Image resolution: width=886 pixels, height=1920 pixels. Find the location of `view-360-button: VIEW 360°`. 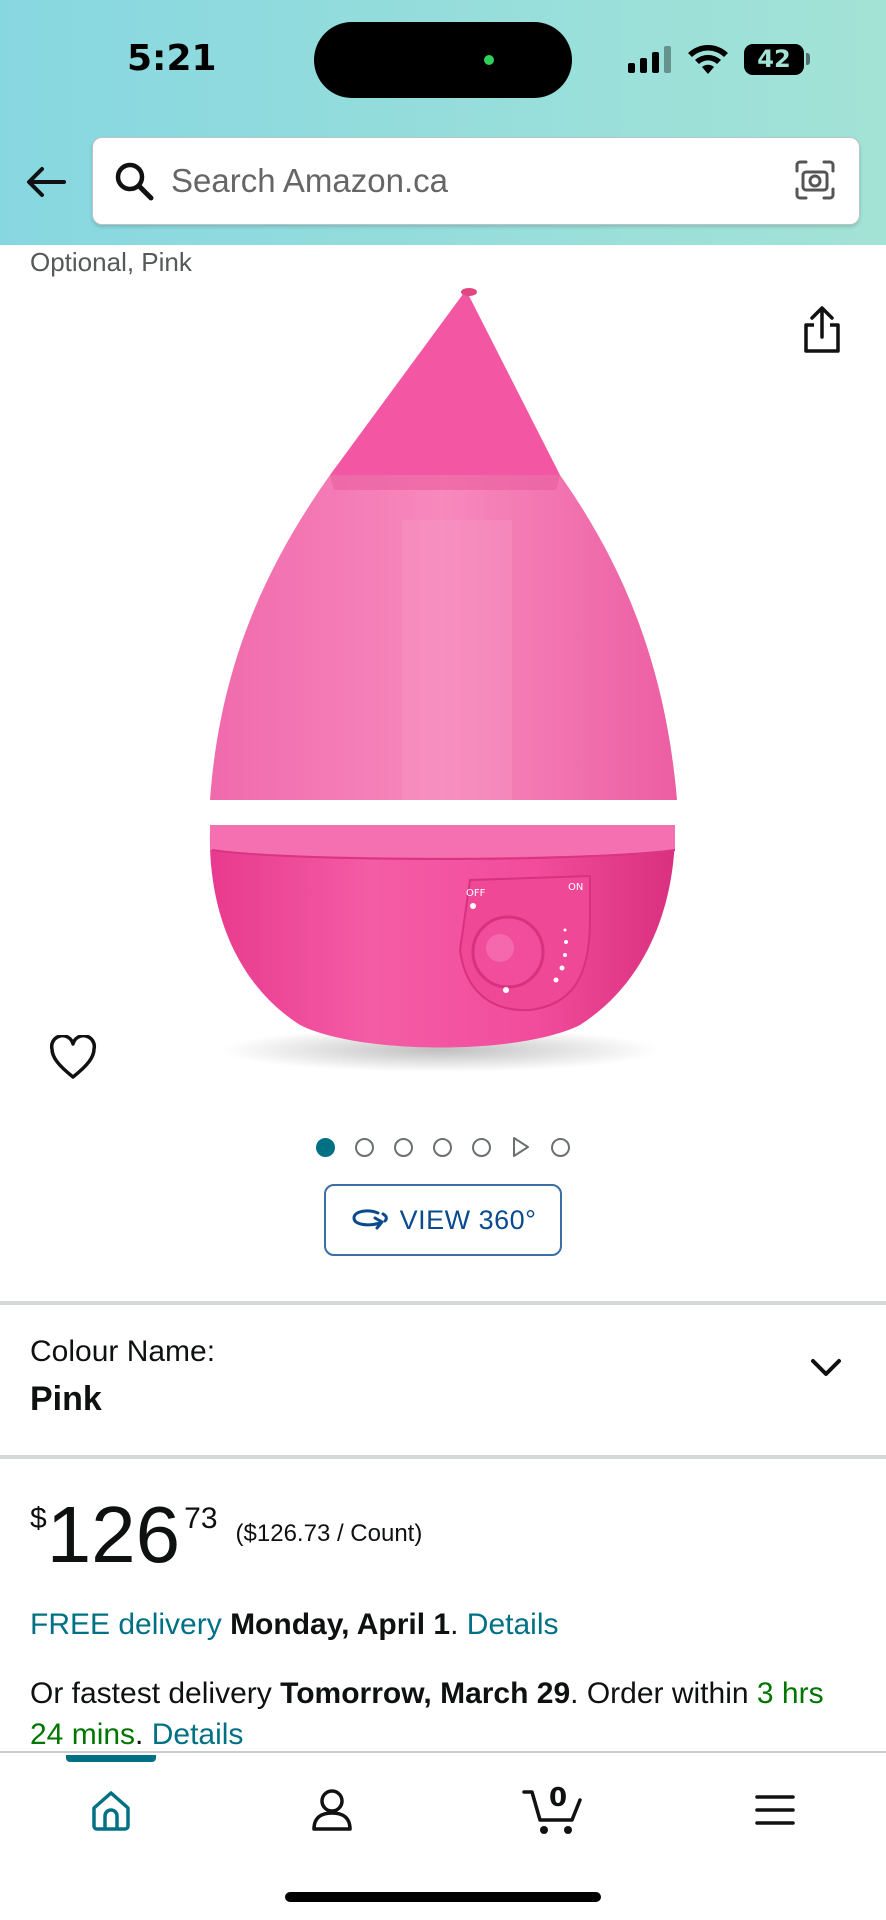

view-360-button: VIEW 360° is located at coordinates (443, 1220).